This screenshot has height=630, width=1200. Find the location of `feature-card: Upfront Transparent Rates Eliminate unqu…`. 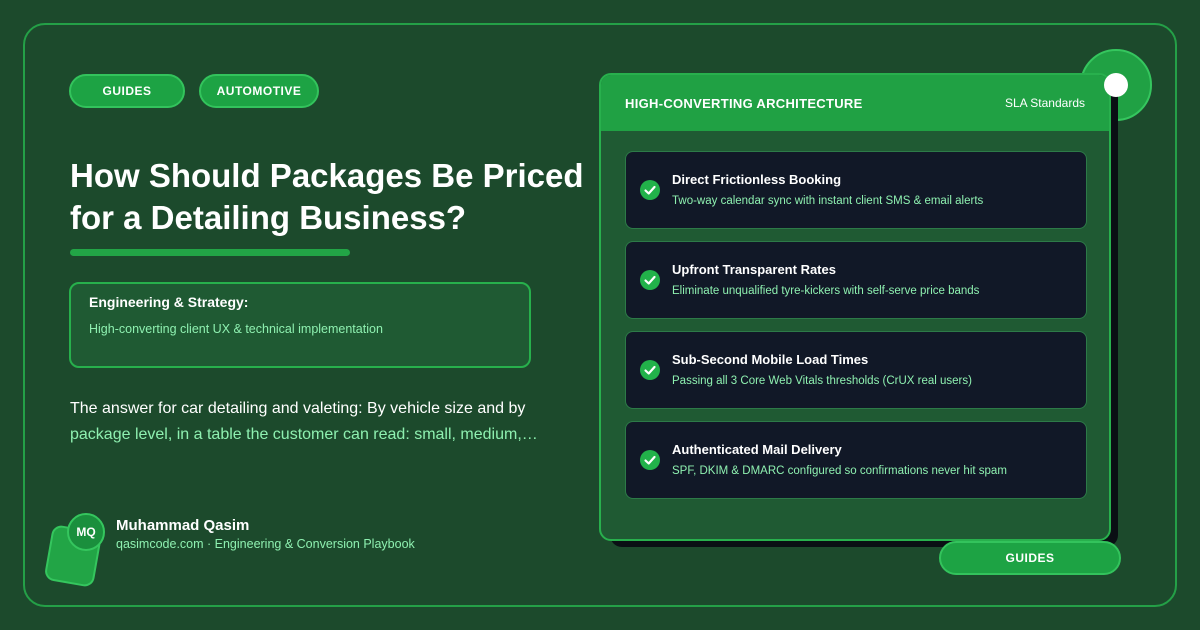

feature-card: Upfront Transparent Rates Eliminate unqu… is located at coordinates (856, 280).